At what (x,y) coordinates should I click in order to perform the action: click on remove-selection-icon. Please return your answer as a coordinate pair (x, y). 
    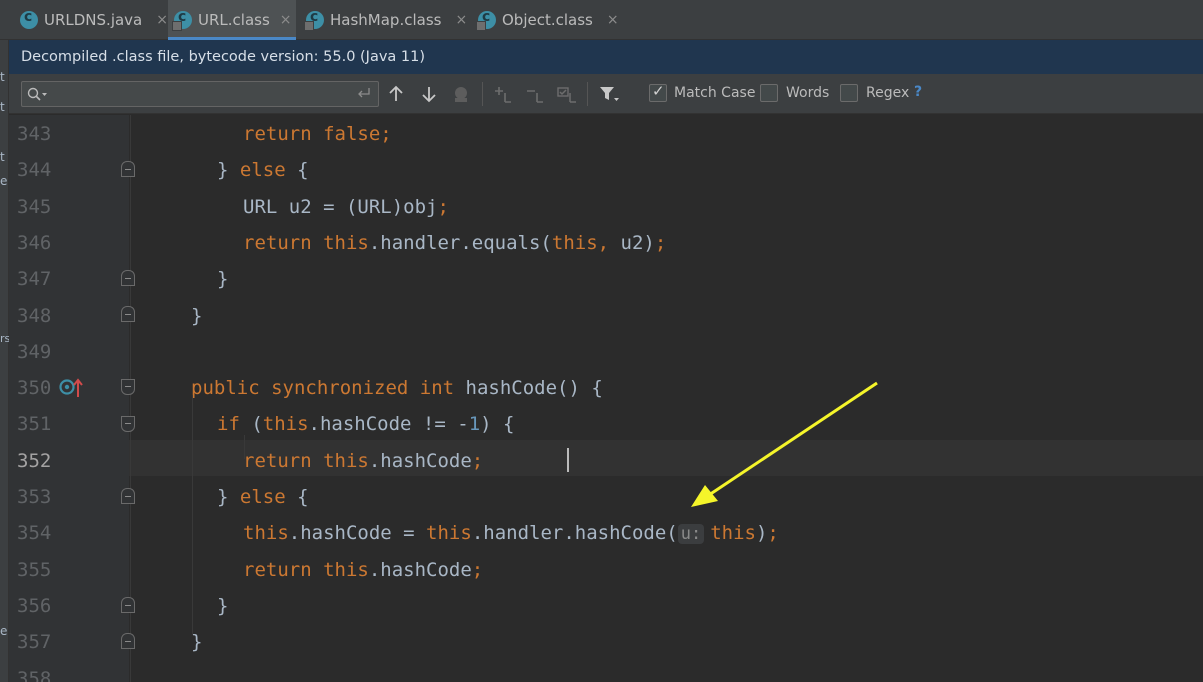
    Looking at the image, I should click on (535, 96).